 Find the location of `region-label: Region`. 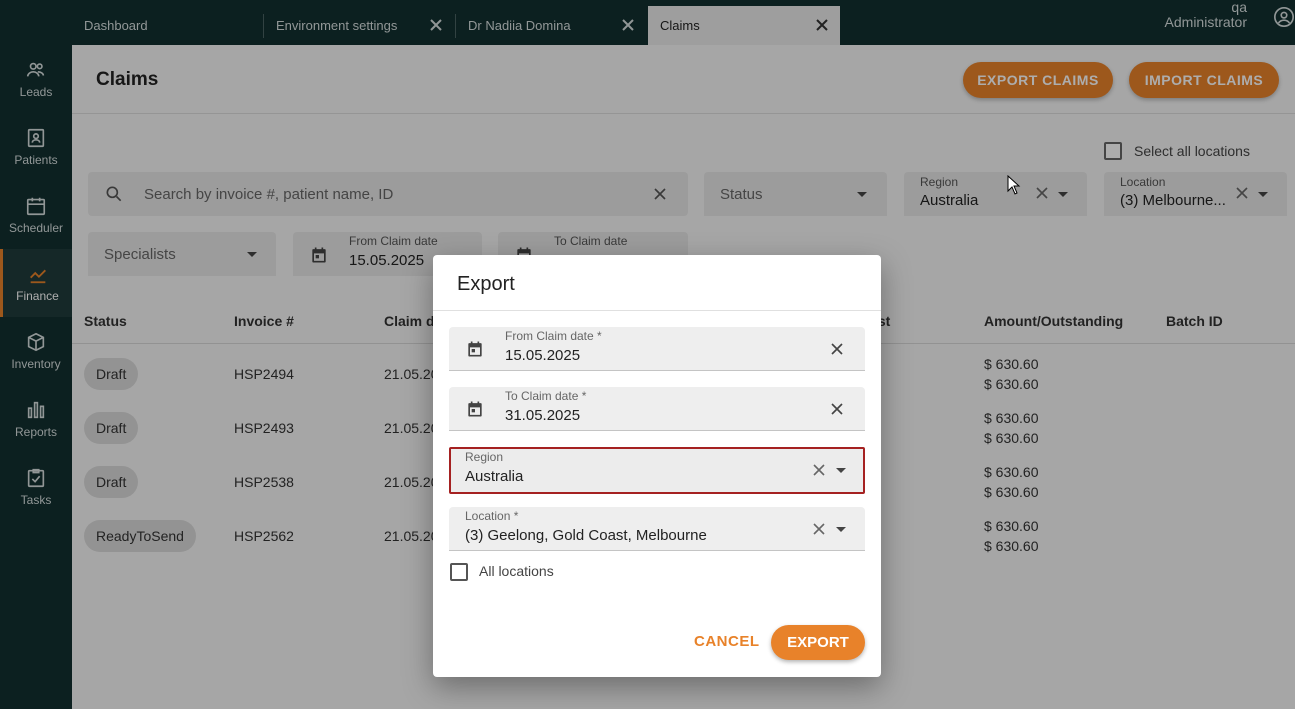

region-label: Region is located at coordinates (484, 457).